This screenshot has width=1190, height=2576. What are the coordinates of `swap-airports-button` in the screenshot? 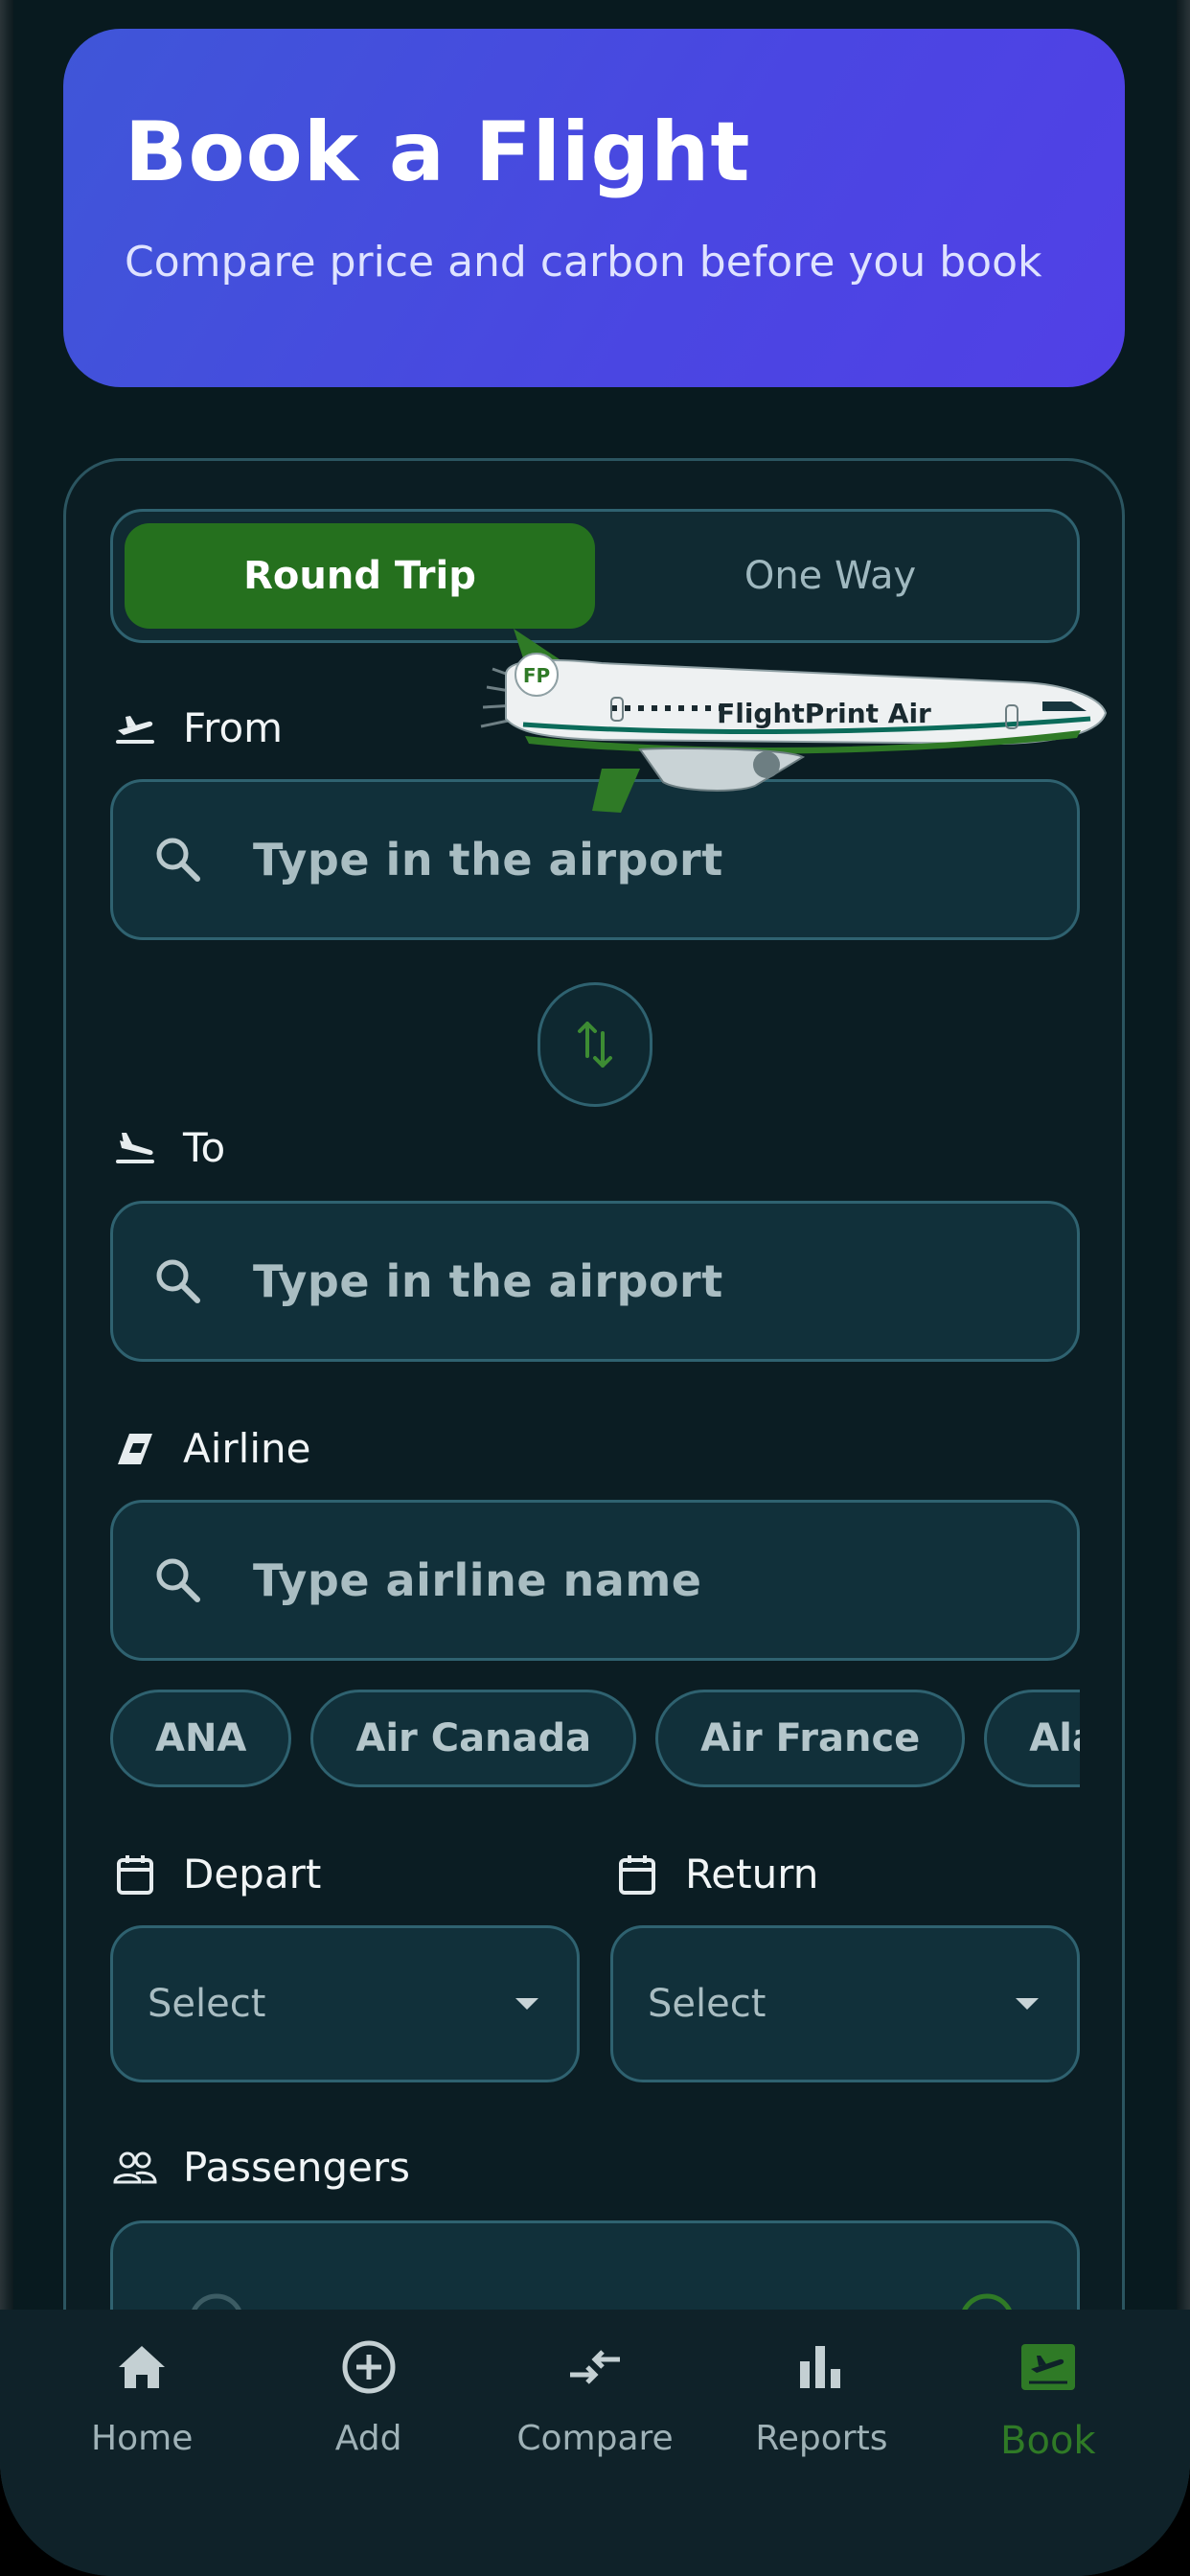 It's located at (595, 1044).